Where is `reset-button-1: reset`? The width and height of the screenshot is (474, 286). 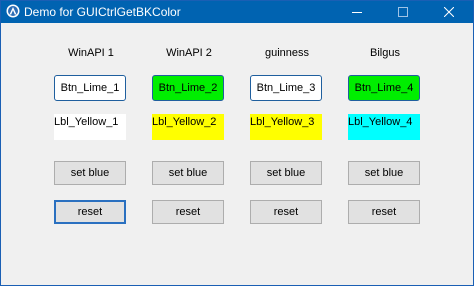
reset-button-1: reset is located at coordinates (90, 212).